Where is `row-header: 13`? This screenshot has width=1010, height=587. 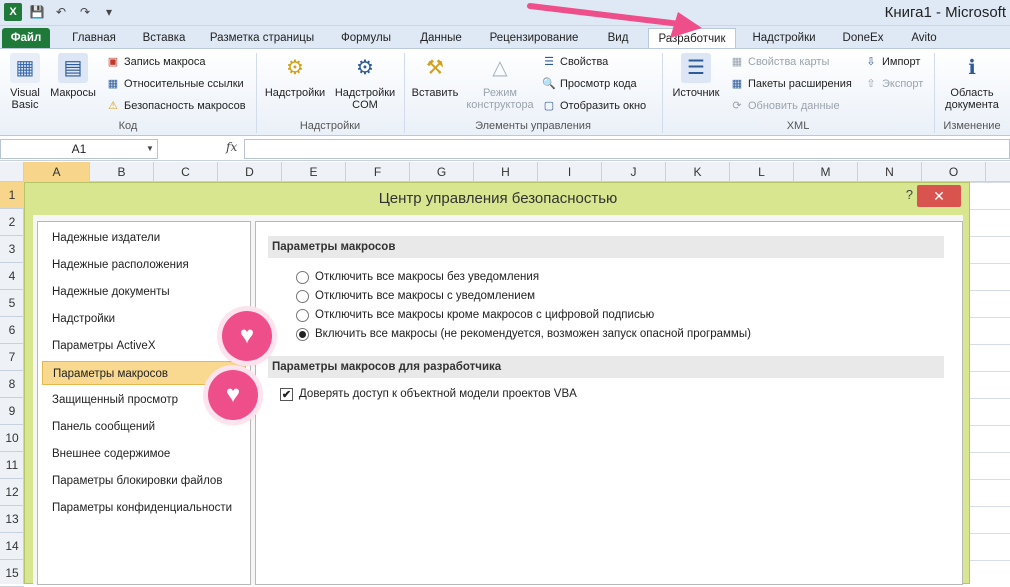 row-header: 13 is located at coordinates (12, 519).